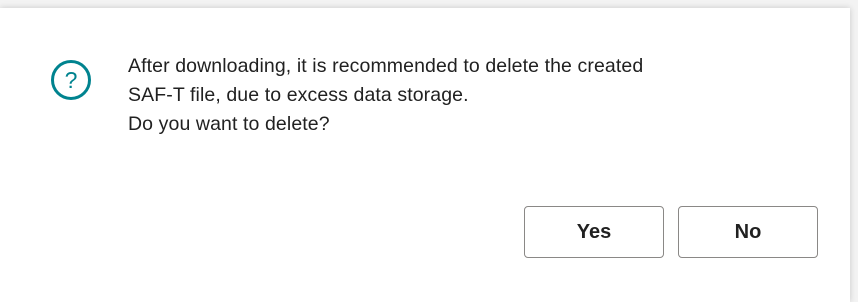 This screenshot has width=858, height=302. What do you see at coordinates (594, 232) in the screenshot?
I see `yes-button: Yes` at bounding box center [594, 232].